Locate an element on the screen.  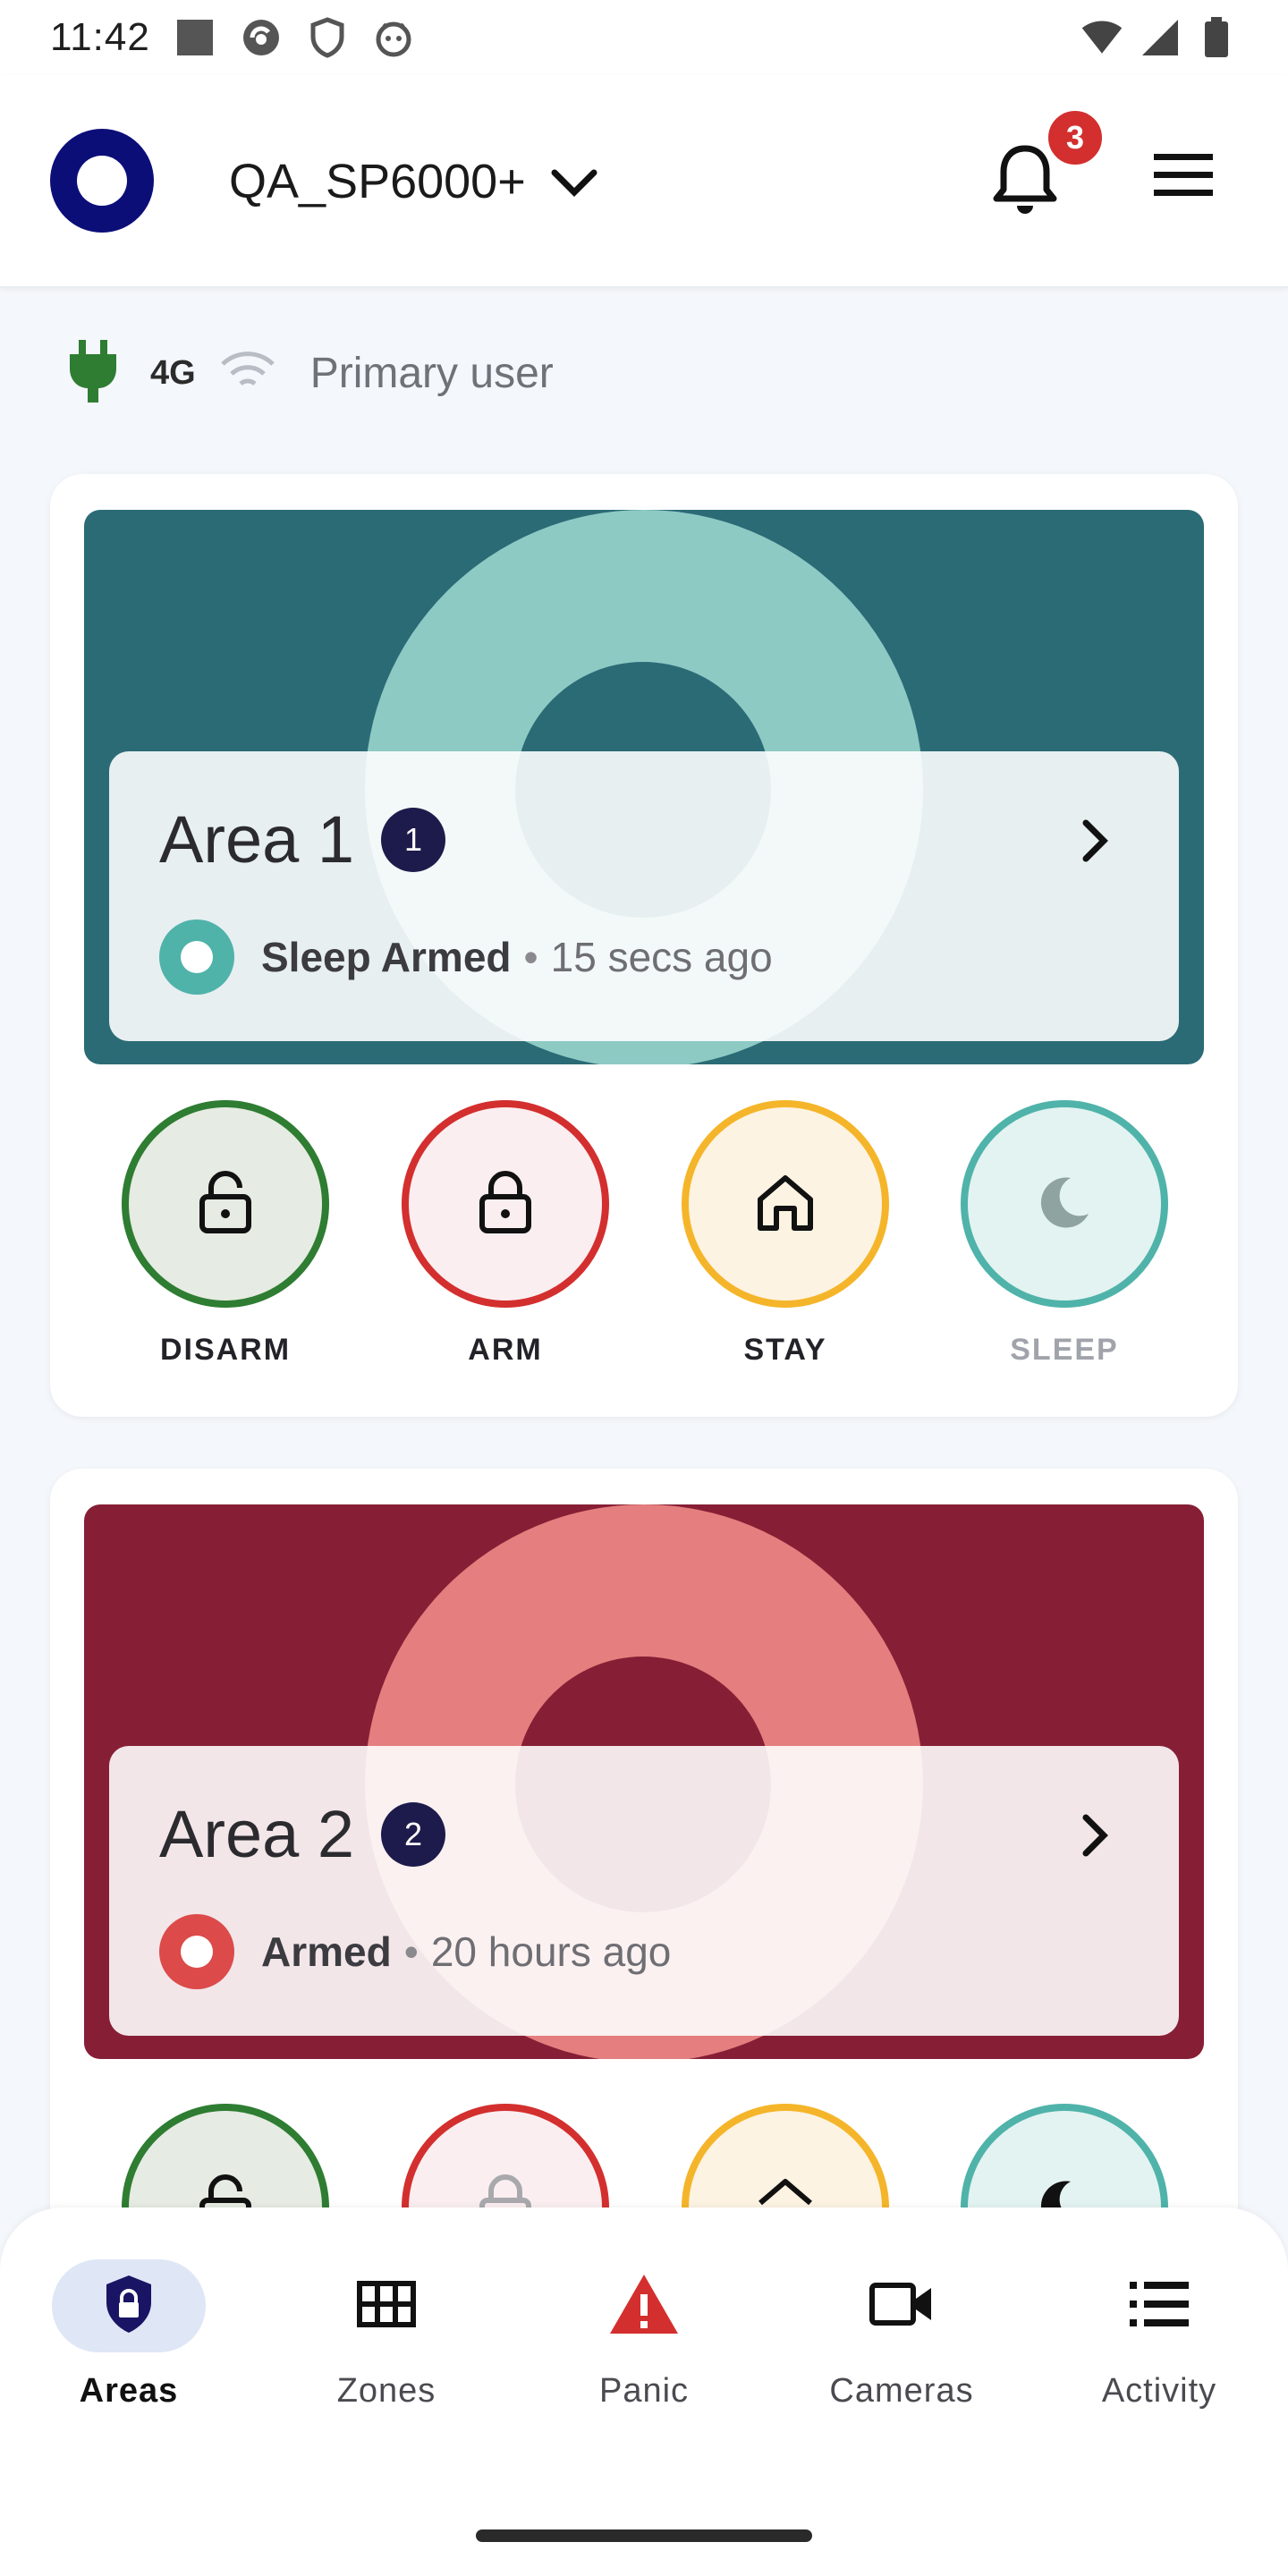
square-notification-icon is located at coordinates (195, 37).